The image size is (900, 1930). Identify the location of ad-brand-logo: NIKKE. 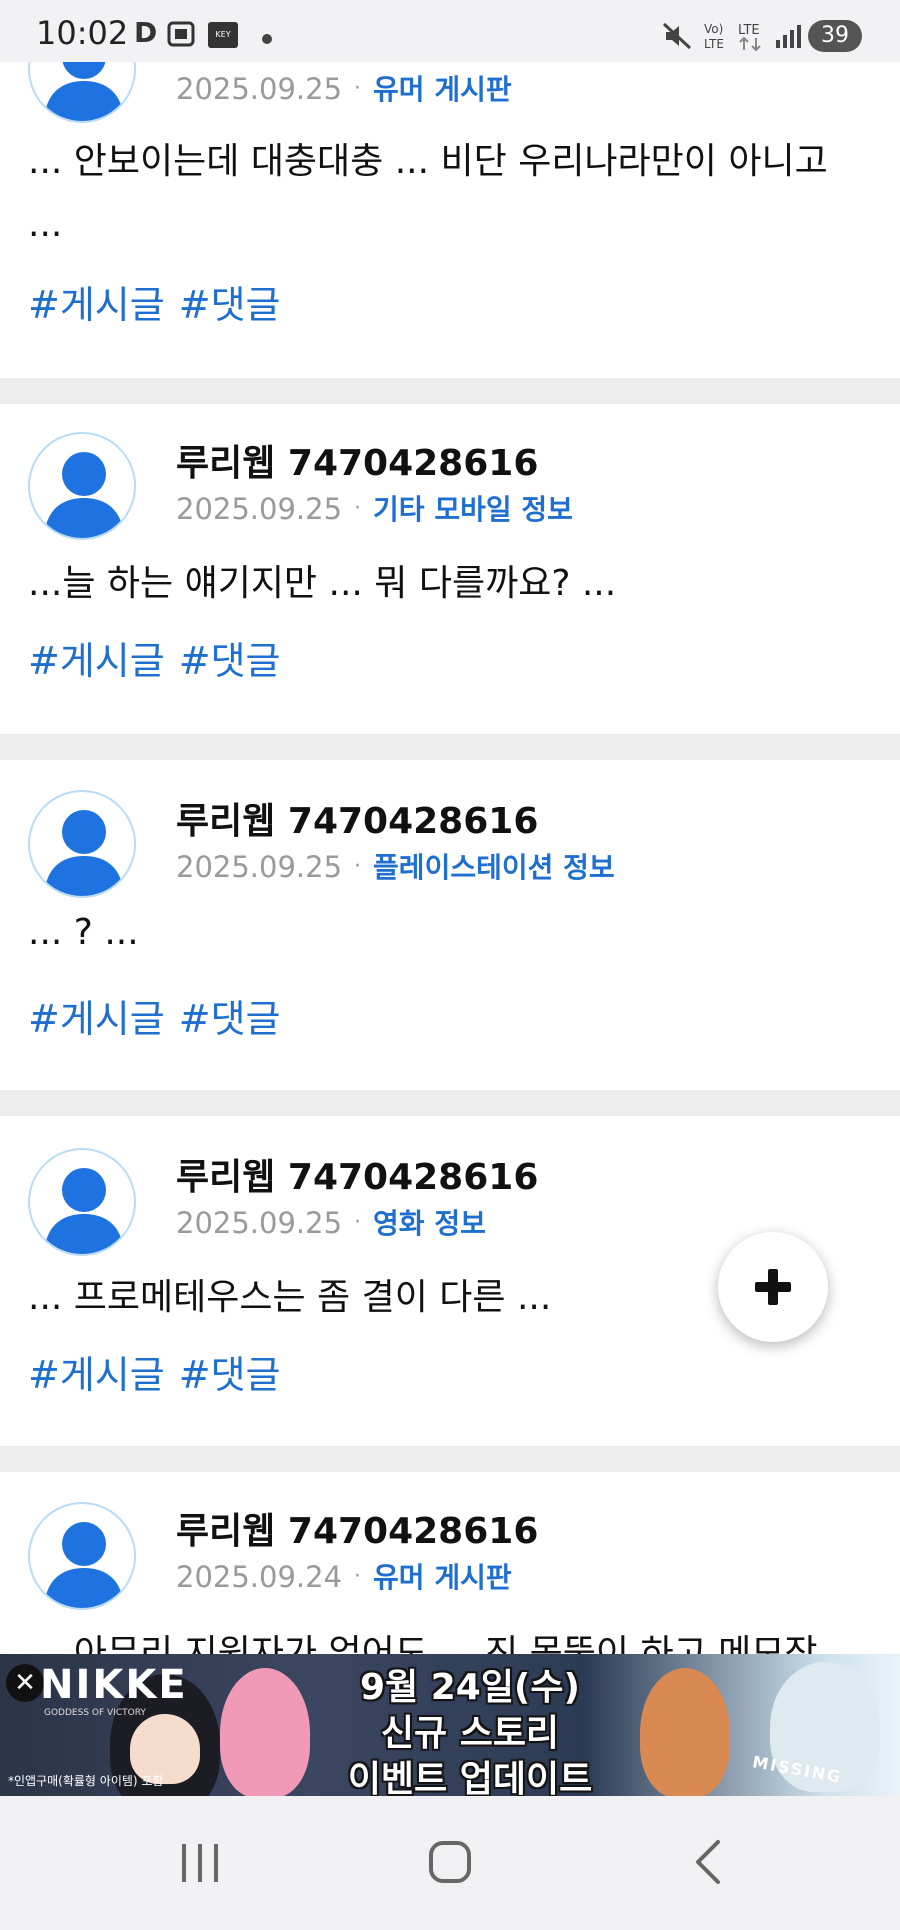
(114, 1685).